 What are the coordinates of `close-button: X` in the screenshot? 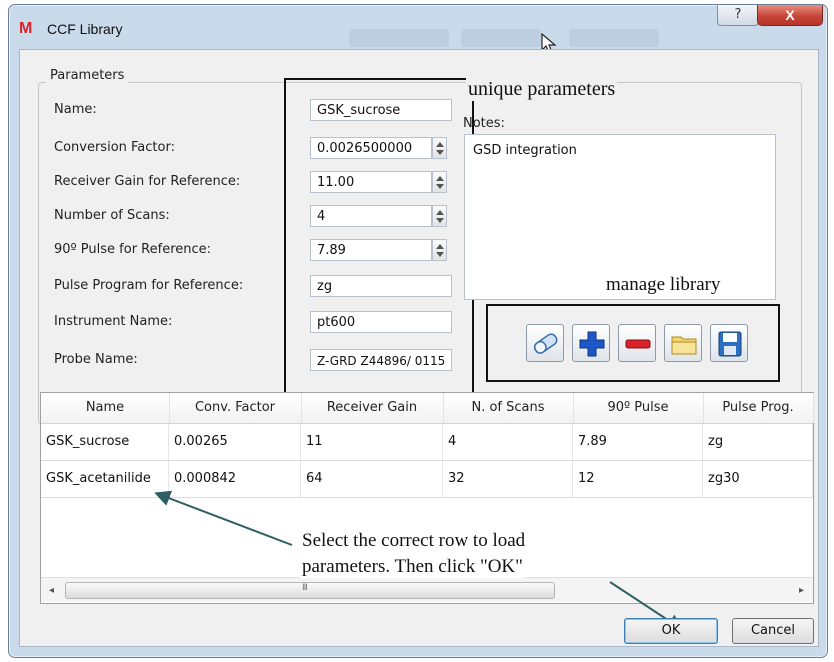 It's located at (790, 15).